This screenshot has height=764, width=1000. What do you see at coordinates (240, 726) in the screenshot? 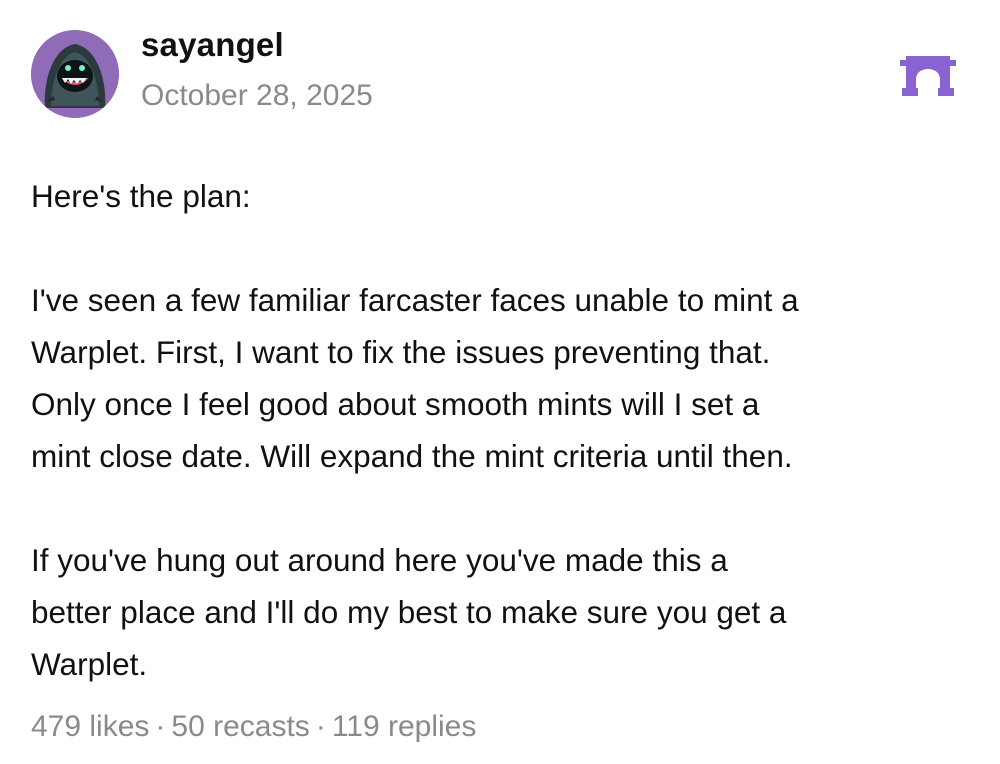
I see `recasts-count: 50 recasts` at bounding box center [240, 726].